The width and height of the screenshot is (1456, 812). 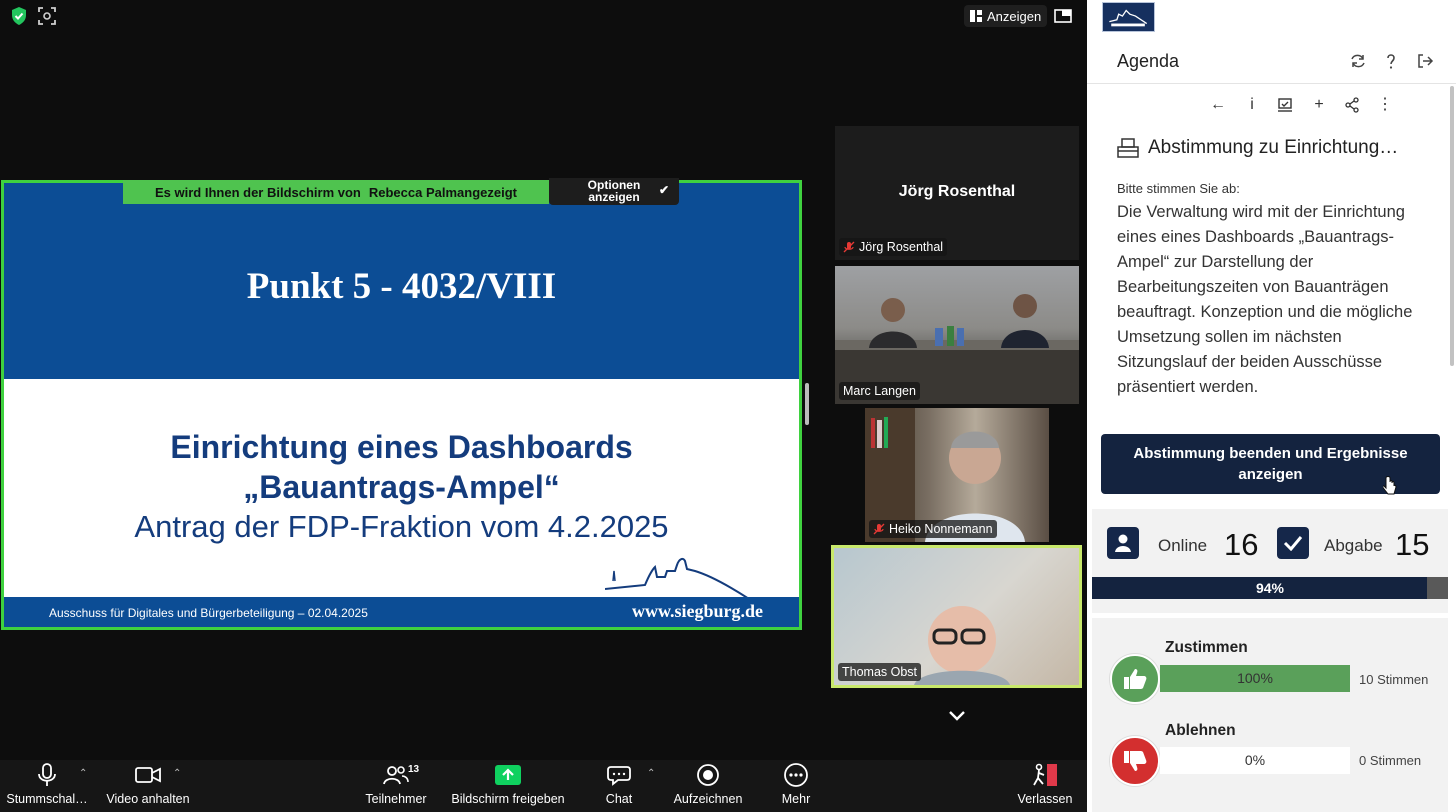 What do you see at coordinates (396, 799) in the screenshot?
I see `participants-label: Teilnehmer` at bounding box center [396, 799].